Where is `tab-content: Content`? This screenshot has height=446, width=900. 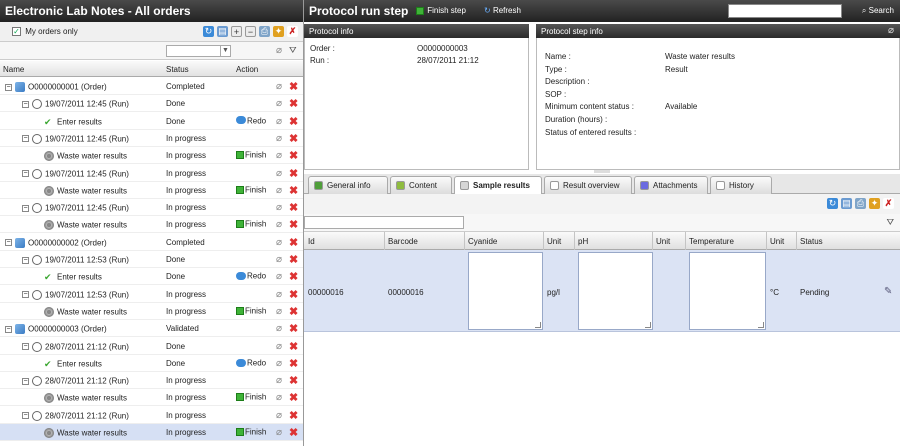
tab-content: Content is located at coordinates (421, 185).